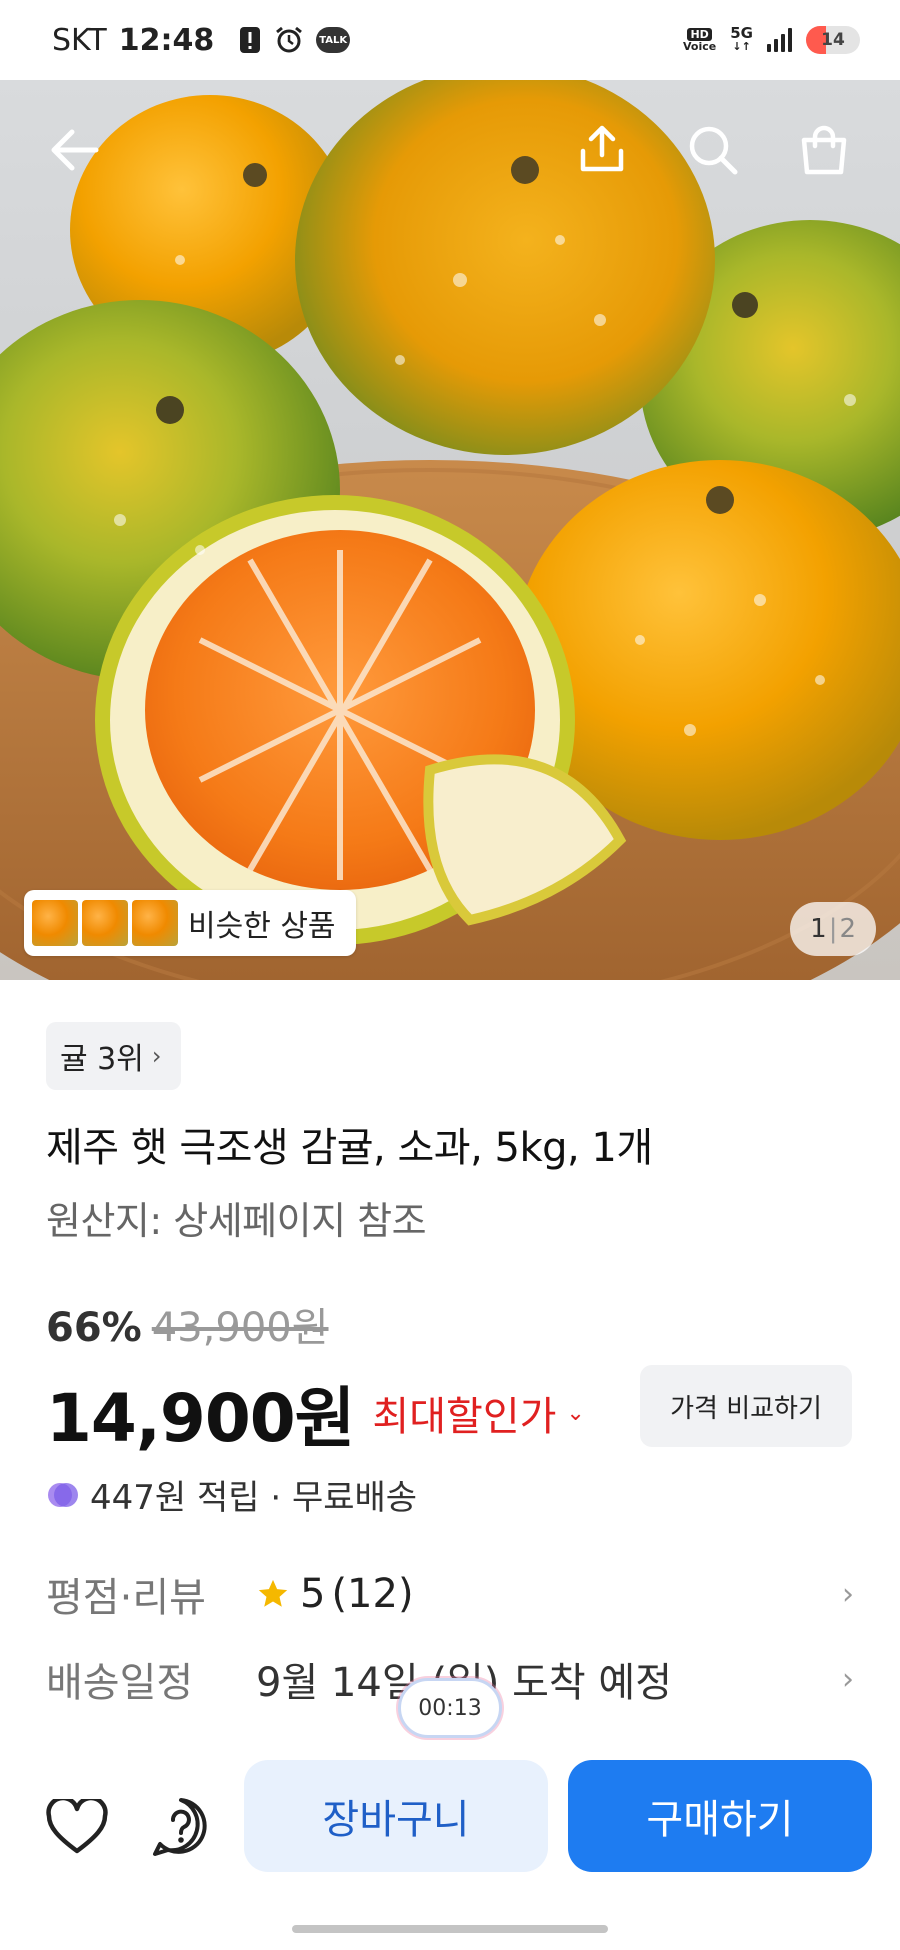  Describe the element at coordinates (126, 1598) in the screenshot. I see `rating-label: 평점·리뷰` at that location.